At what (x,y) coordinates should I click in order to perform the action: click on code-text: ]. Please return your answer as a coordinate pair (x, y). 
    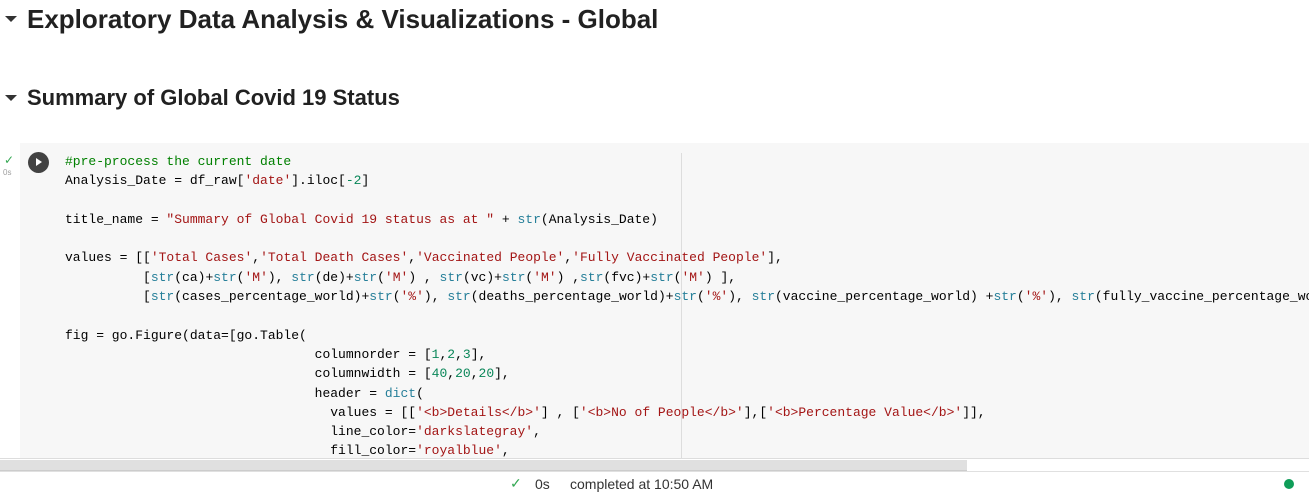
    Looking at the image, I should click on (365, 181).